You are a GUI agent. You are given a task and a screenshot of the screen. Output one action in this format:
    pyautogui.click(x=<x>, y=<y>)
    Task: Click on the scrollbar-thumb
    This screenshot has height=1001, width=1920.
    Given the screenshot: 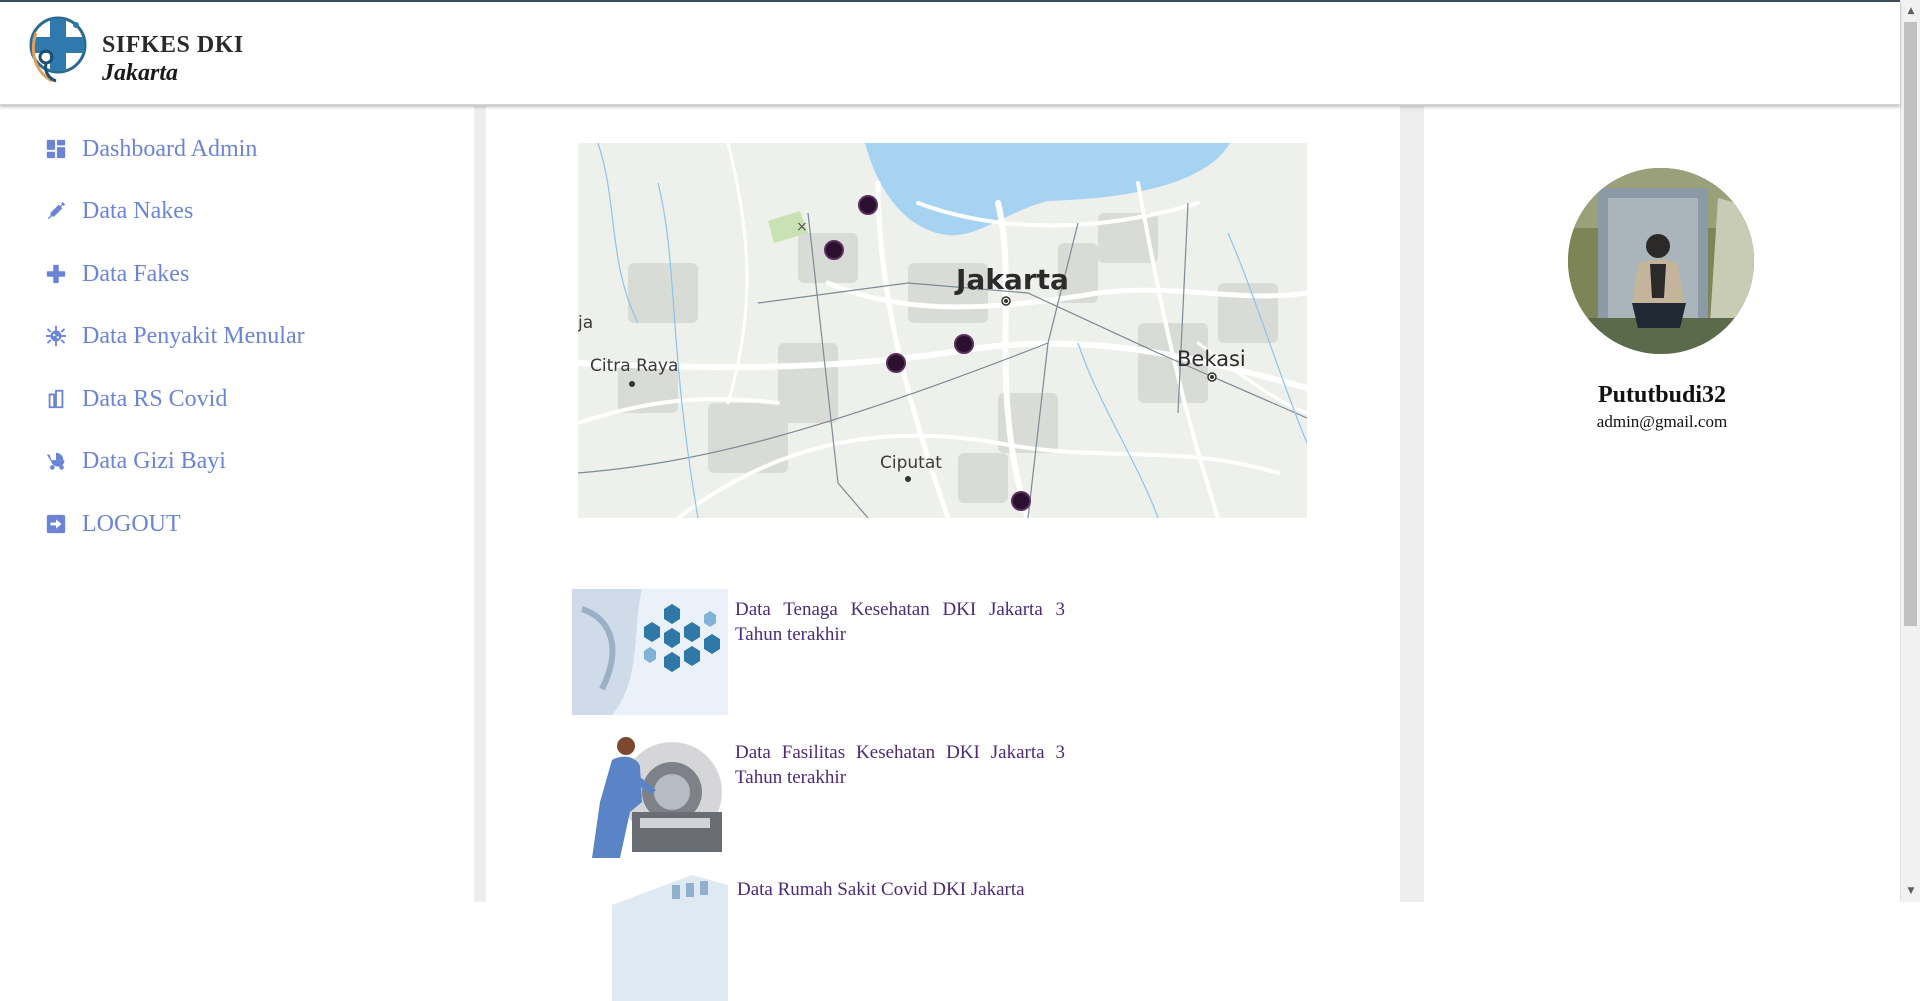 What is the action you would take?
    pyautogui.click(x=1910, y=324)
    